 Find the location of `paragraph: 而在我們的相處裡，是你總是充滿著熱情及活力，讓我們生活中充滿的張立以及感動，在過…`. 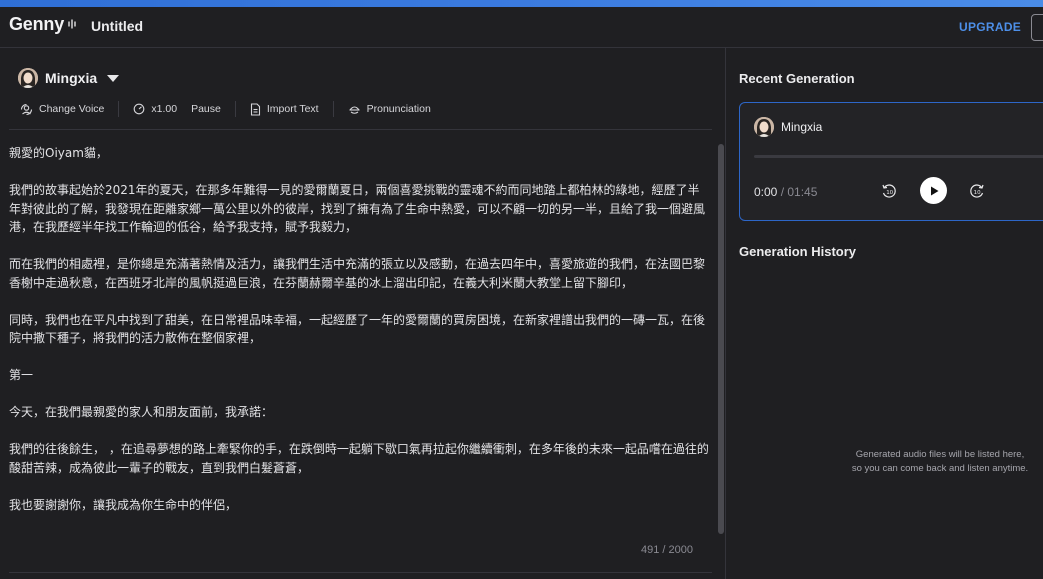

paragraph: 而在我們的相處裡，是你總是充滿著熱情及活力，讓我們生活中充滿的張立以及感動，在過… is located at coordinates (357, 273).